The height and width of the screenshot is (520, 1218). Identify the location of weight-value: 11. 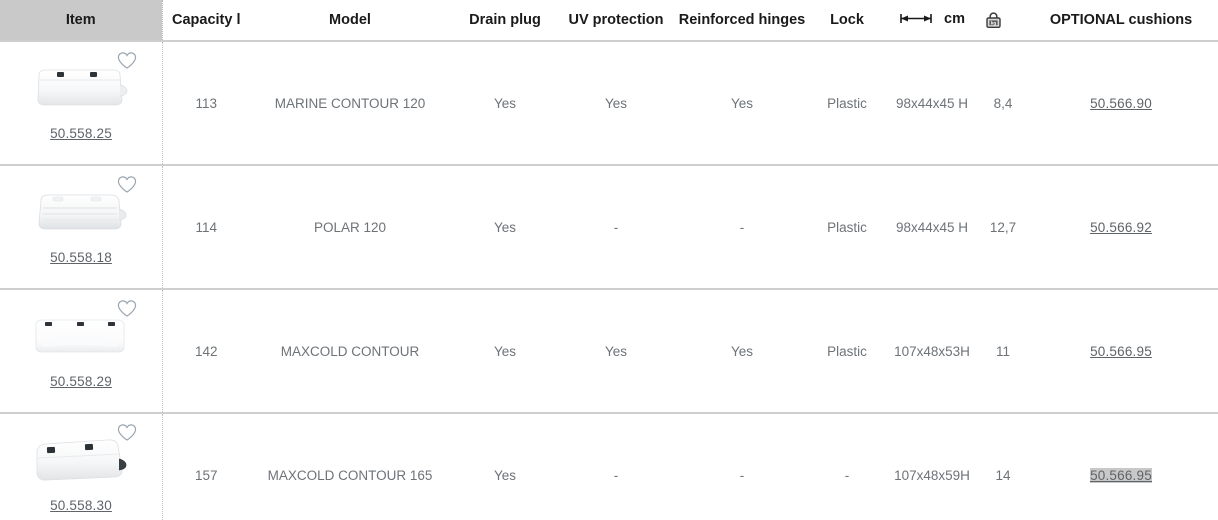
(1003, 351).